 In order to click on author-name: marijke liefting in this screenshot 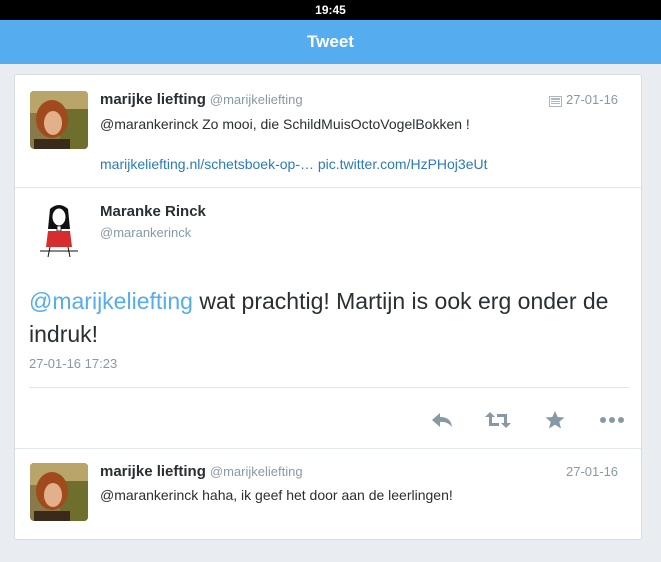, I will do `click(153, 99)`.